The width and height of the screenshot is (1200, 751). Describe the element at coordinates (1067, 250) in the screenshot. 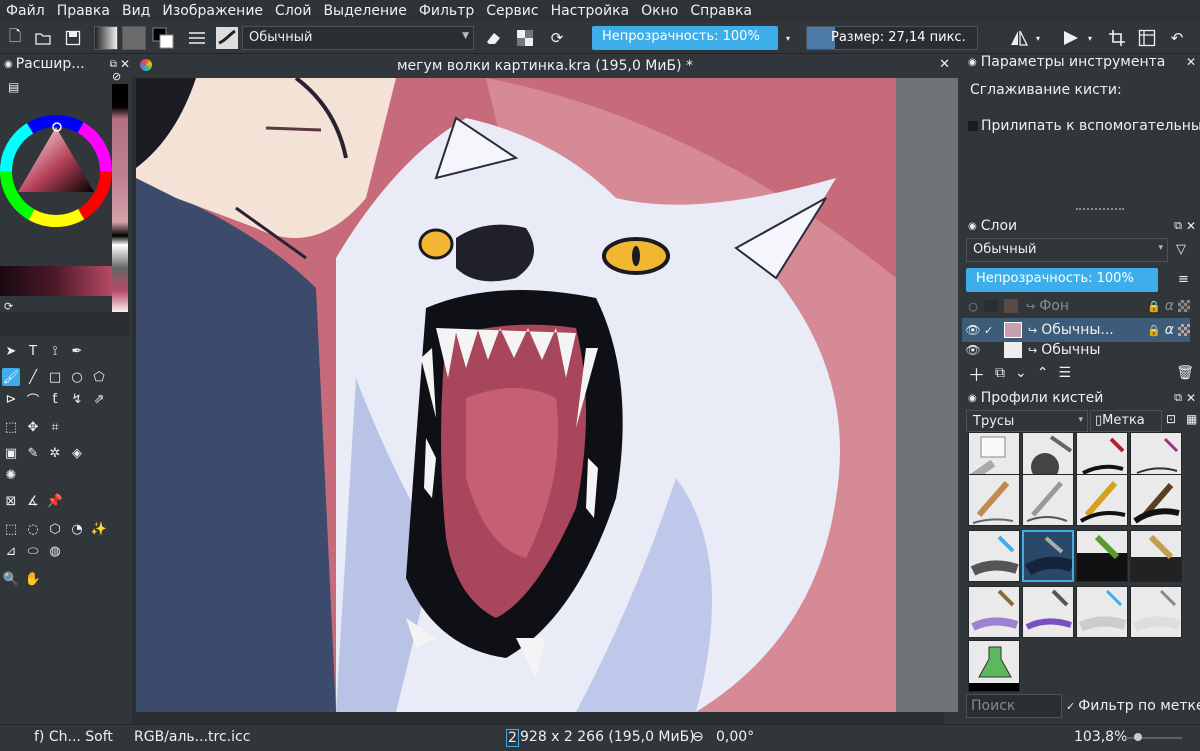

I see `layer-blend-select: Обычный ▾` at that location.